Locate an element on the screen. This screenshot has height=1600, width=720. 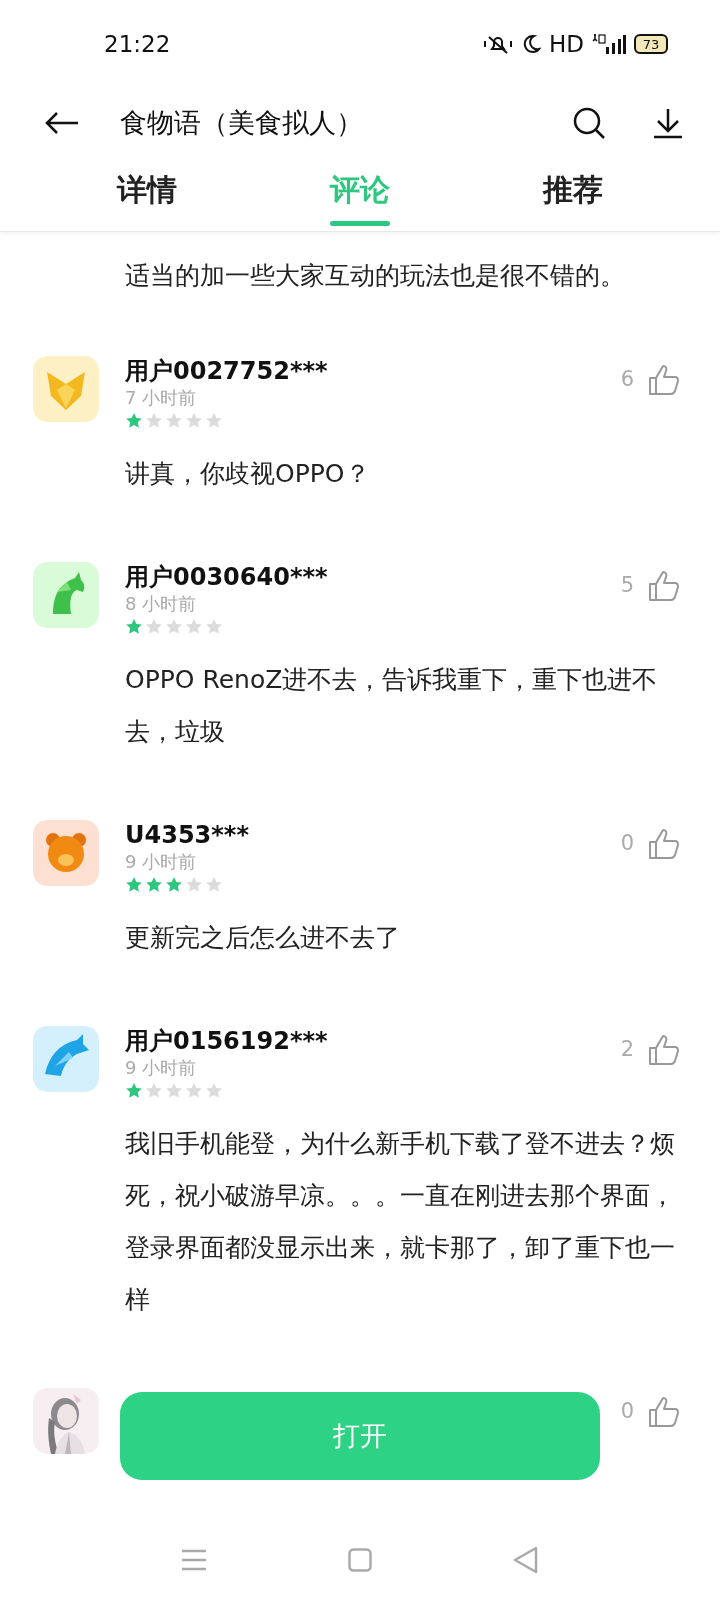
comment-text: 讲真，你歧视OPPO？ is located at coordinates (248, 474).